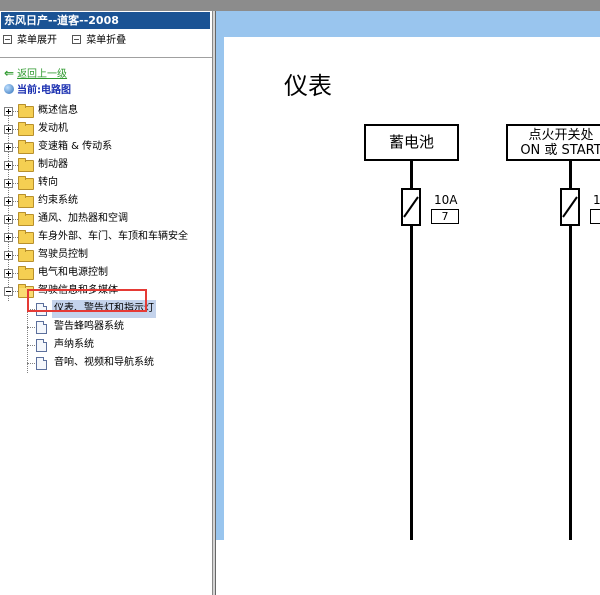 This screenshot has height=595, width=600. What do you see at coordinates (77, 39) in the screenshot?
I see `collapse-box-icon` at bounding box center [77, 39].